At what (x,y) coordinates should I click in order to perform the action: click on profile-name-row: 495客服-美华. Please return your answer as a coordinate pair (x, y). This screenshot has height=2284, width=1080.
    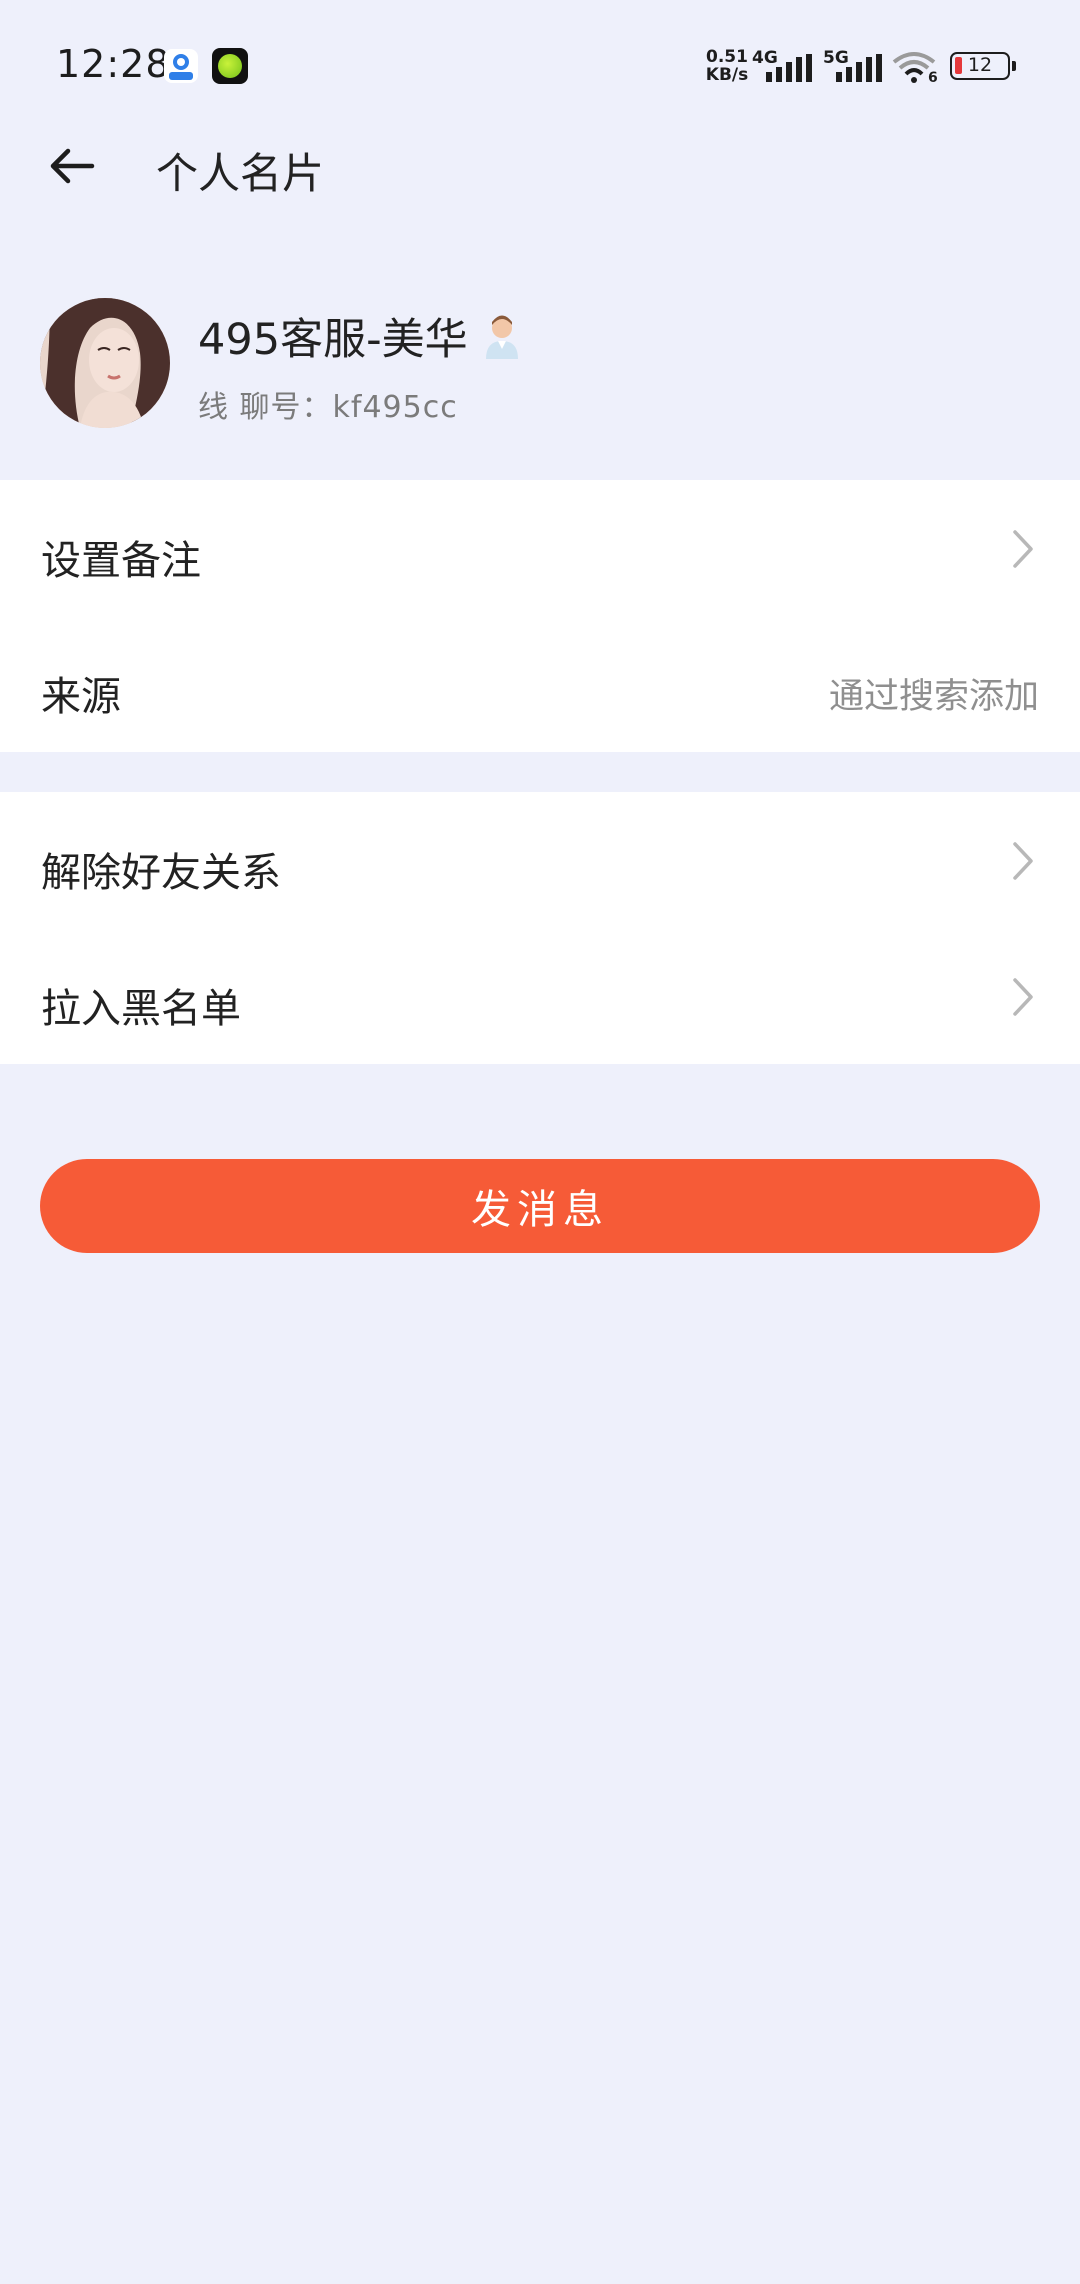
    Looking at the image, I should click on (360, 336).